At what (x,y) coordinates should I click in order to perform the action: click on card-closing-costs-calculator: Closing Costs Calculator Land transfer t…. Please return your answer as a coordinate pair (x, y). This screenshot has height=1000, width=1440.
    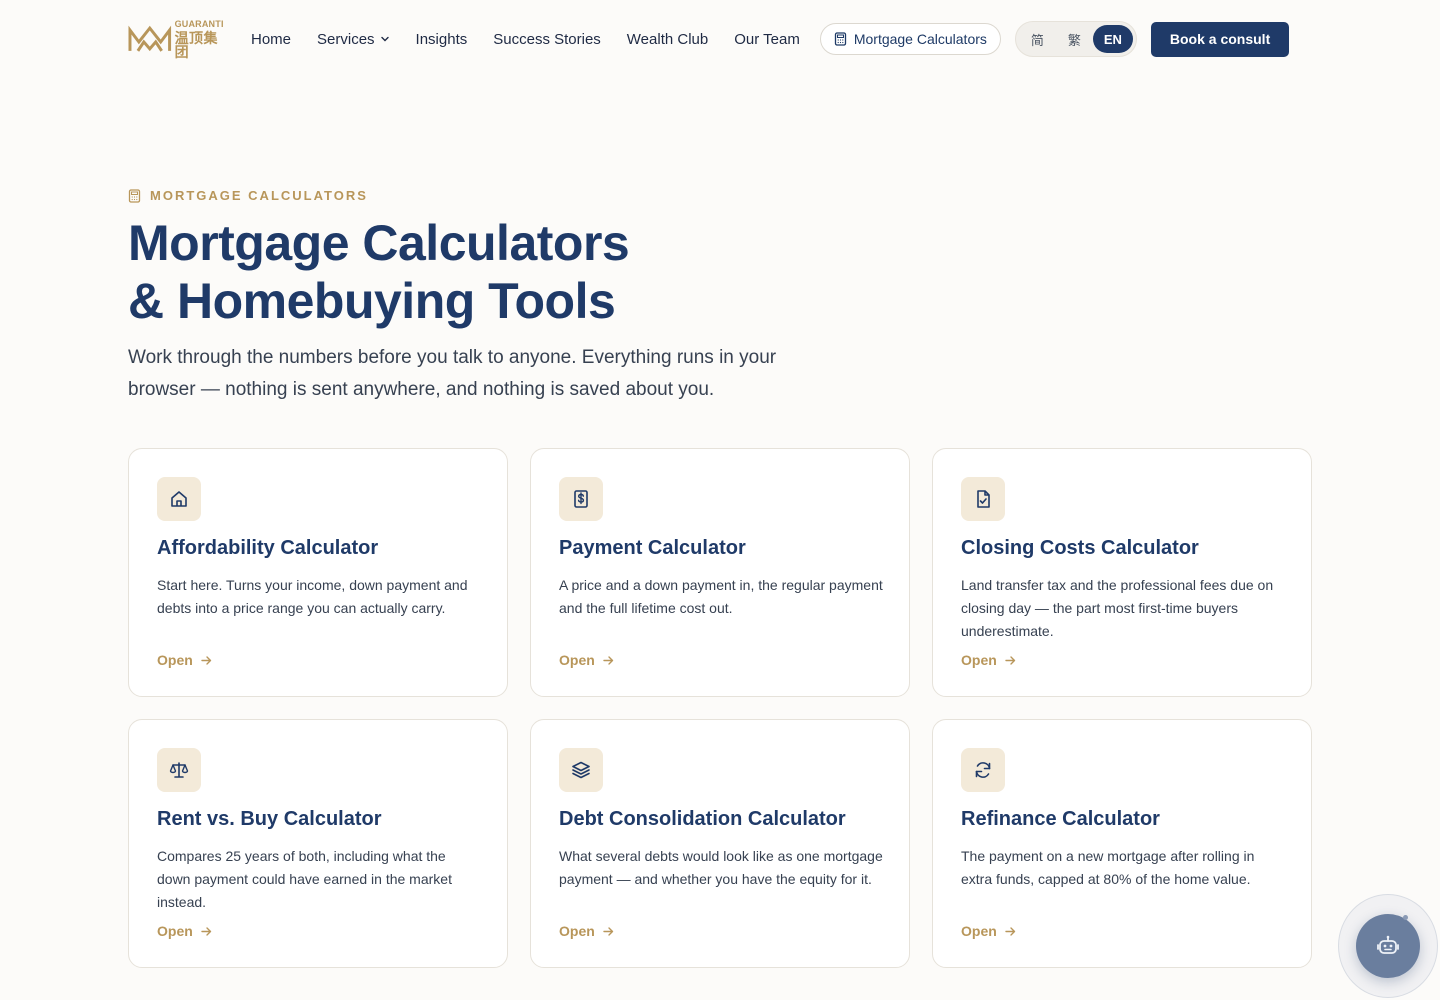
    Looking at the image, I should click on (1122, 572).